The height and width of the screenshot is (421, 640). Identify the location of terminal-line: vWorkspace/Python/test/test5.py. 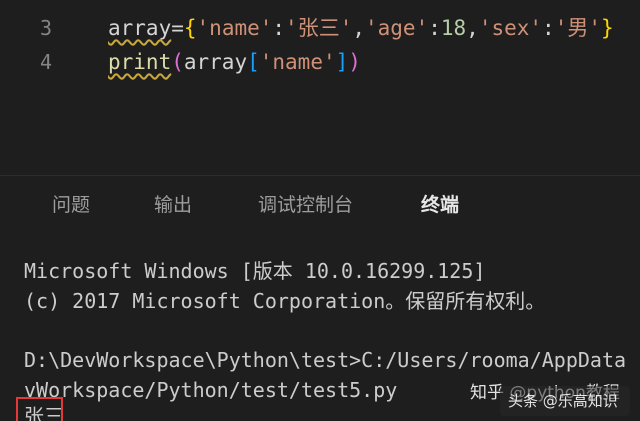
(211, 390).